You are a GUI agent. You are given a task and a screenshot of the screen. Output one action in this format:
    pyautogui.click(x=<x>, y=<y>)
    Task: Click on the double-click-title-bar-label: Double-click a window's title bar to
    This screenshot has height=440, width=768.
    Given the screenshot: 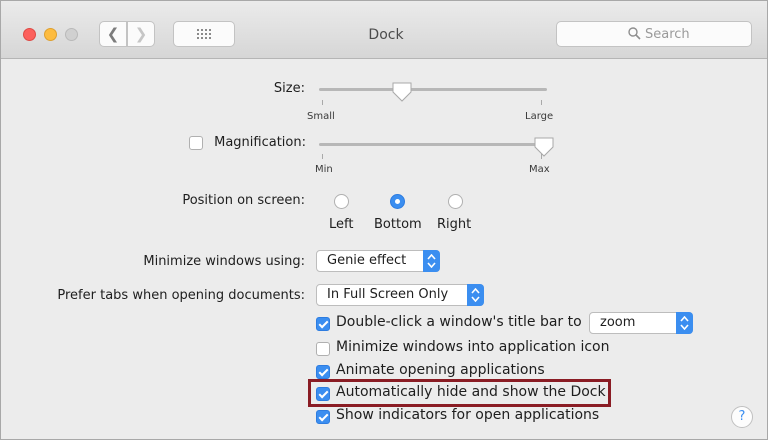 What is the action you would take?
    pyautogui.click(x=459, y=322)
    